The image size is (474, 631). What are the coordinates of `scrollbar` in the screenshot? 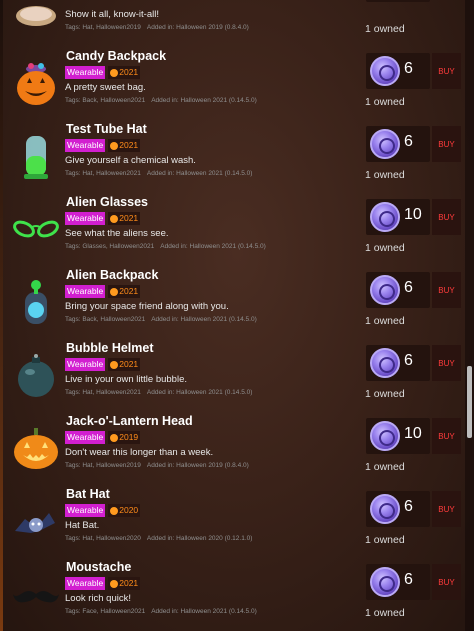 It's located at (469, 315).